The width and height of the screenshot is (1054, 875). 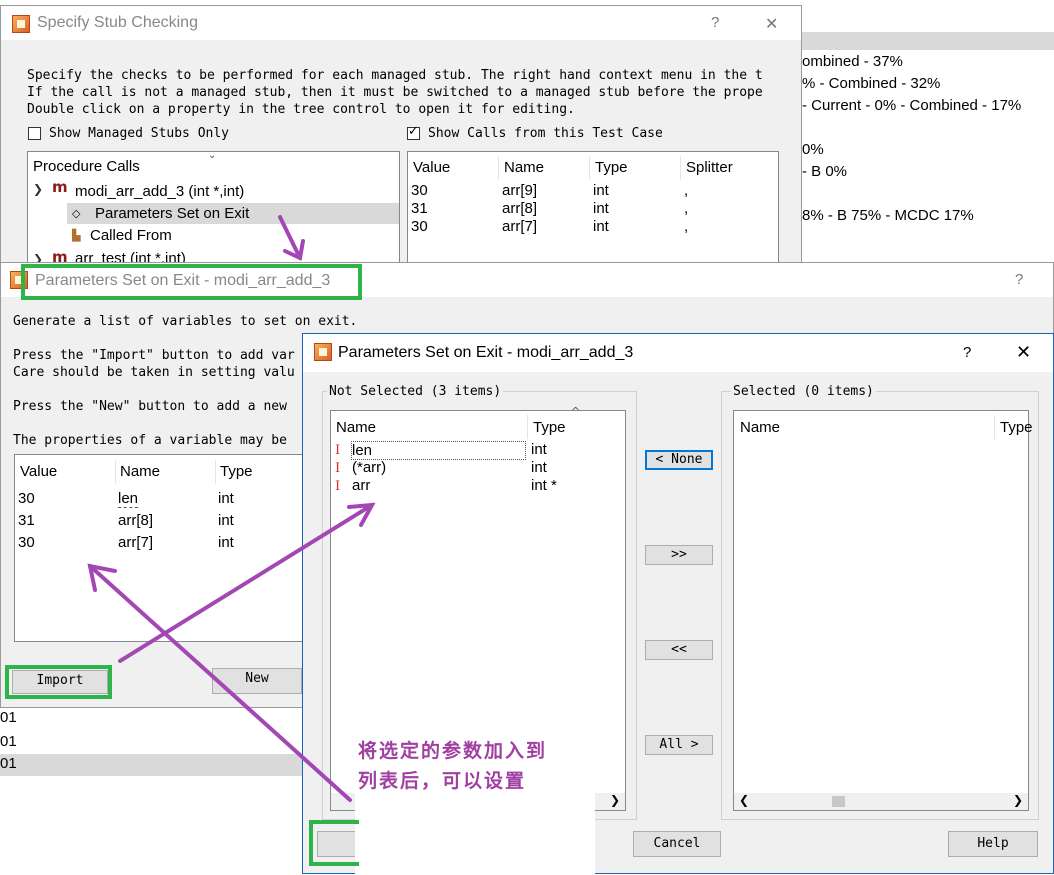 What do you see at coordinates (247, 582) in the screenshot?
I see `arrow-import-to-list` at bounding box center [247, 582].